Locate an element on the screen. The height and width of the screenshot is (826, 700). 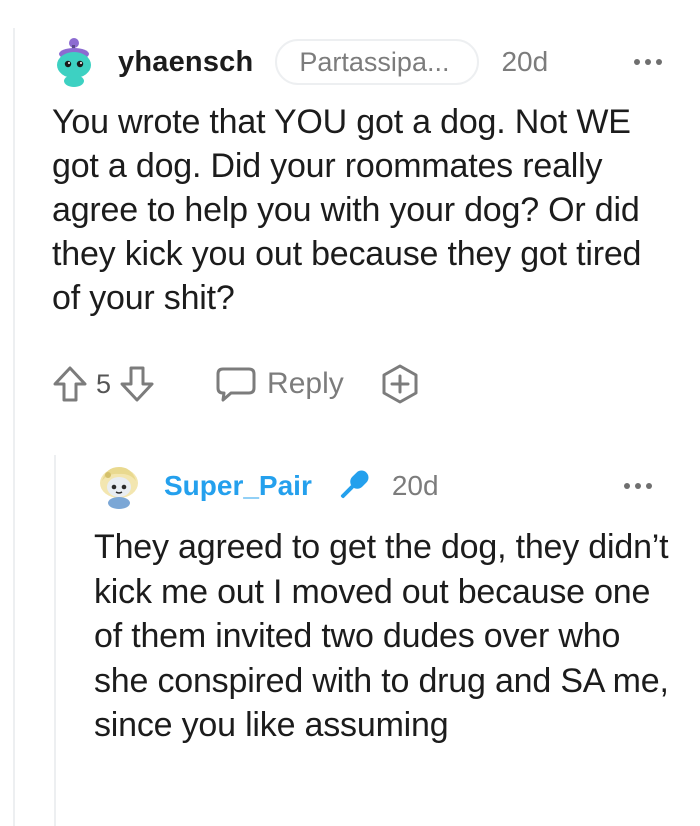
avatar is located at coordinates (75, 62).